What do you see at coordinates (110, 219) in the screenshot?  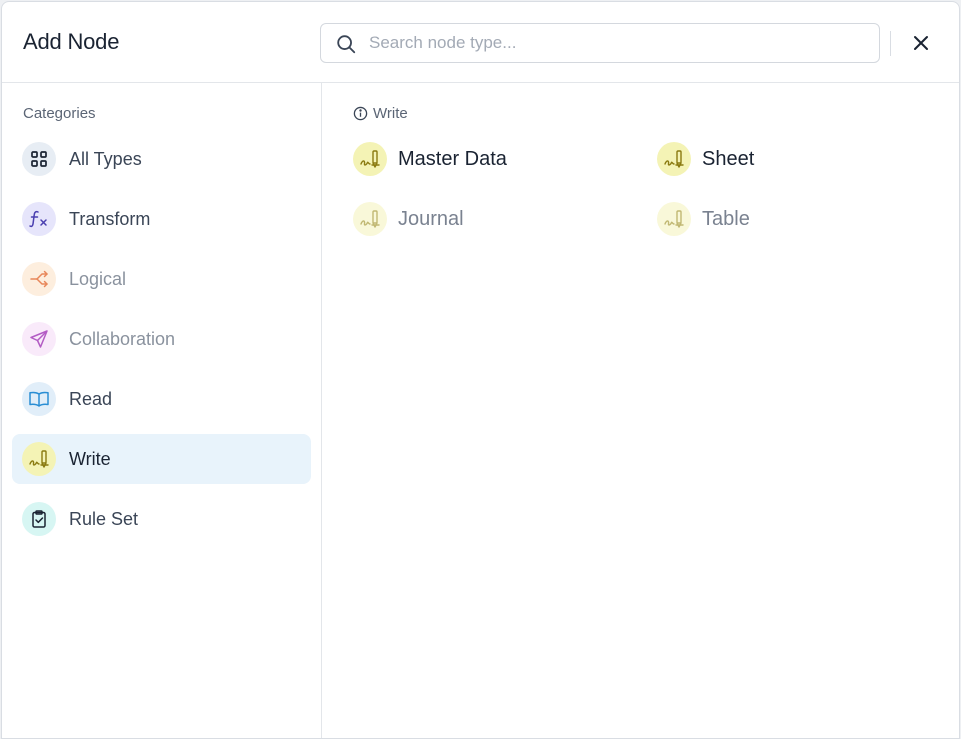 I see `sidebar-item-label: Transform` at bounding box center [110, 219].